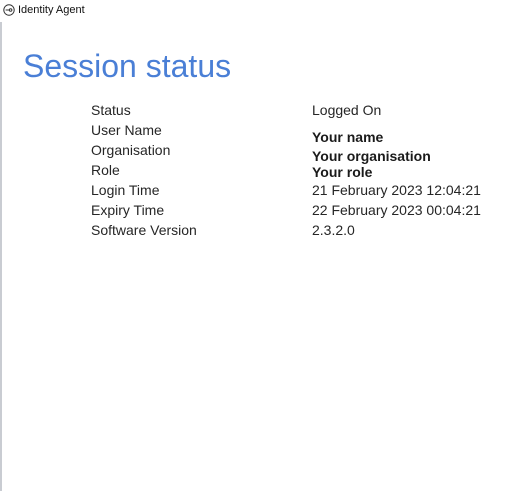 This screenshot has width=512, height=491. What do you see at coordinates (256, 12) in the screenshot?
I see `title-bar: Identity Agent` at bounding box center [256, 12].